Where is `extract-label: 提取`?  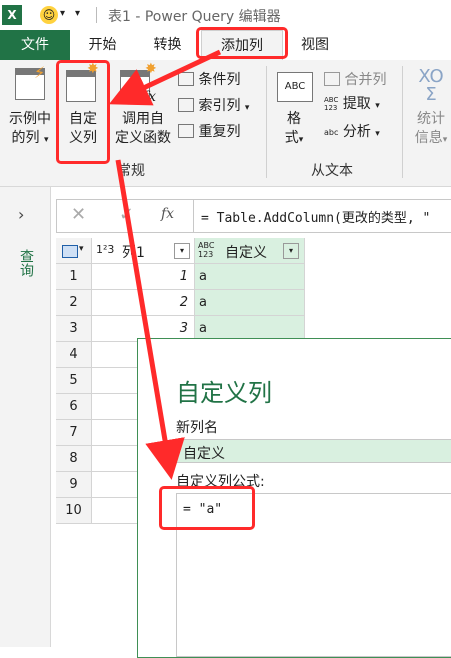
extract-label: 提取 is located at coordinates (356, 104).